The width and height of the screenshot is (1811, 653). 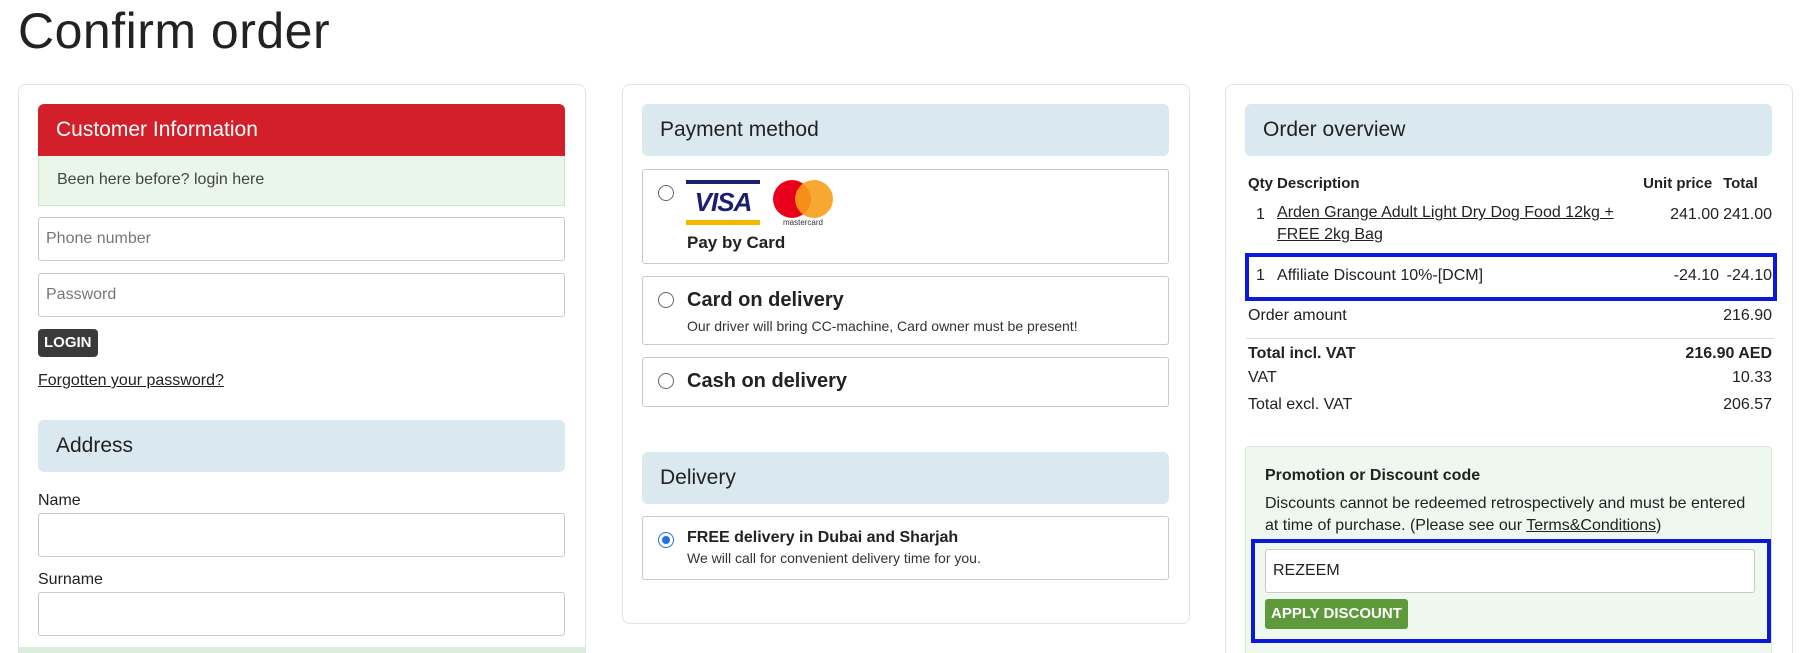 What do you see at coordinates (905, 478) in the screenshot?
I see `delivery-header: Delivery` at bounding box center [905, 478].